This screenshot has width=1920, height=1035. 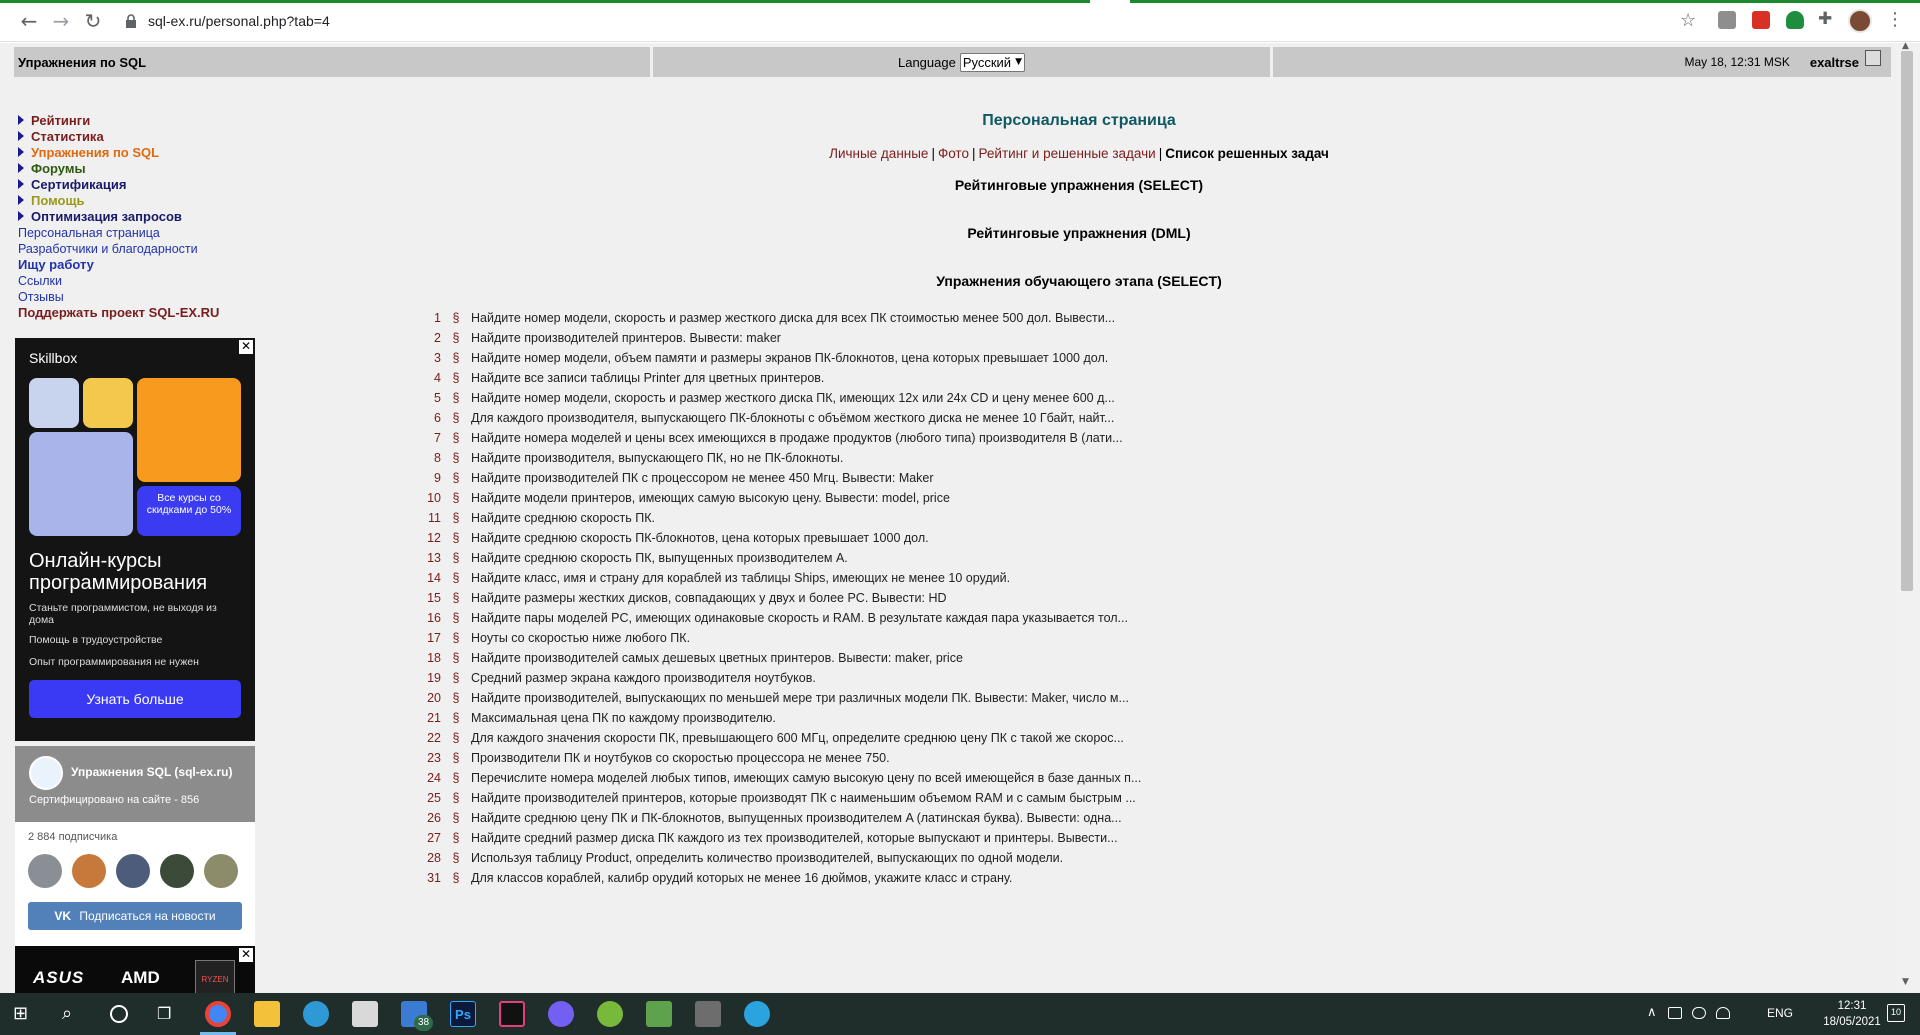 What do you see at coordinates (1727, 20) in the screenshot?
I see `extension-icon` at bounding box center [1727, 20].